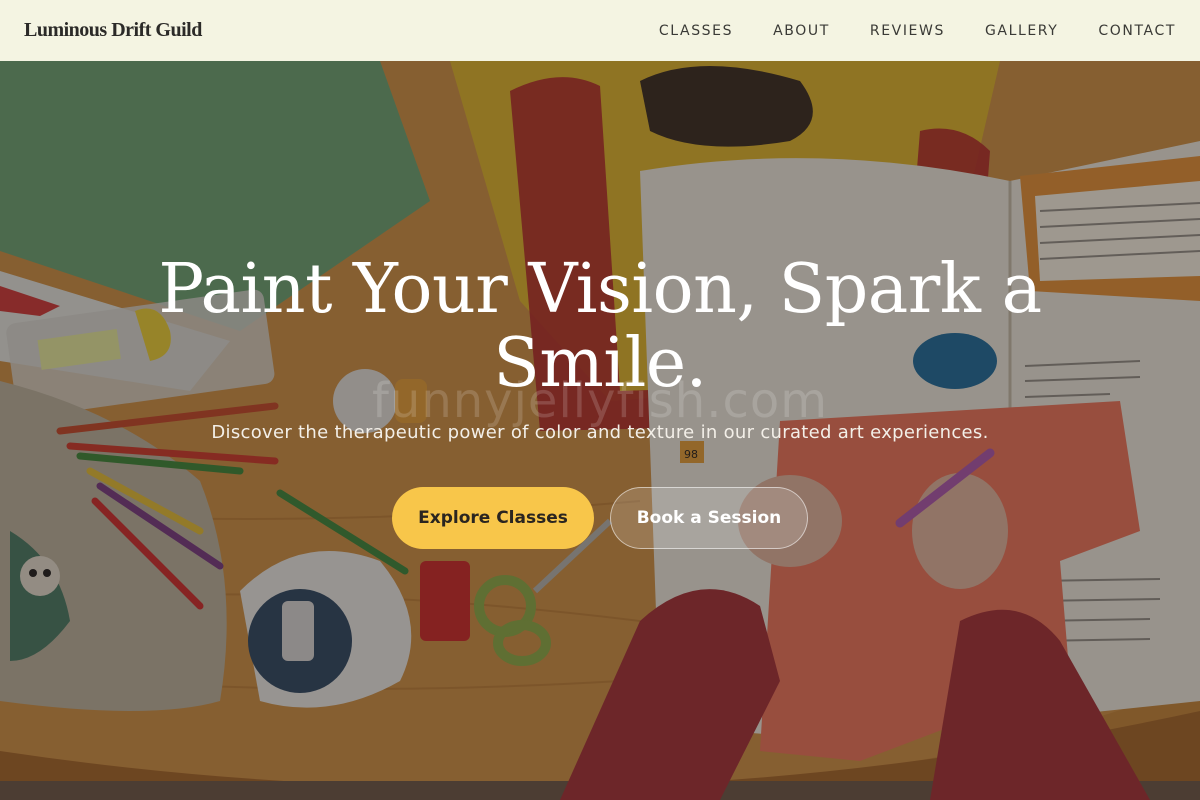  I want to click on nav-link-contact: CONTACT, so click(1137, 31).